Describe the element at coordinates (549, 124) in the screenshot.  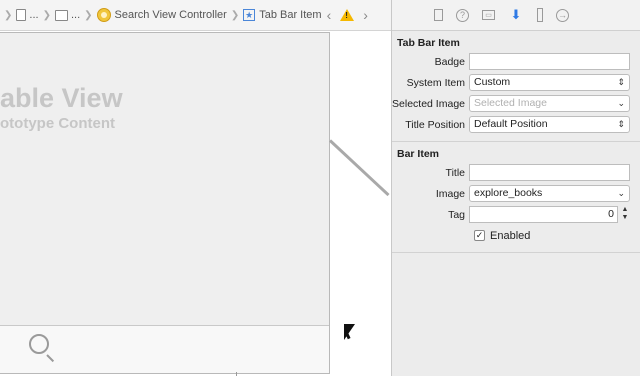
I see `title-position-select: Default Position ⇕` at that location.